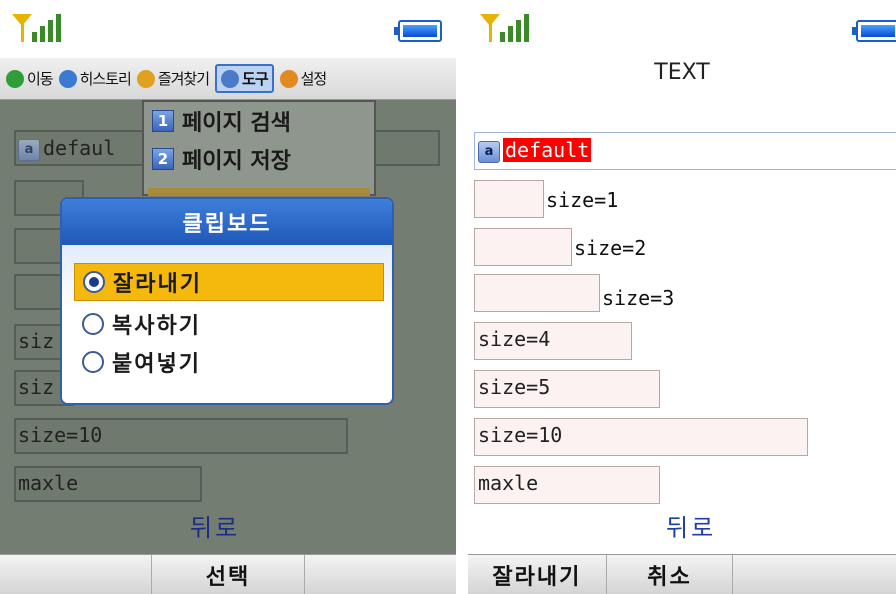  Describe the element at coordinates (509, 199) in the screenshot. I see `size1-input` at that location.